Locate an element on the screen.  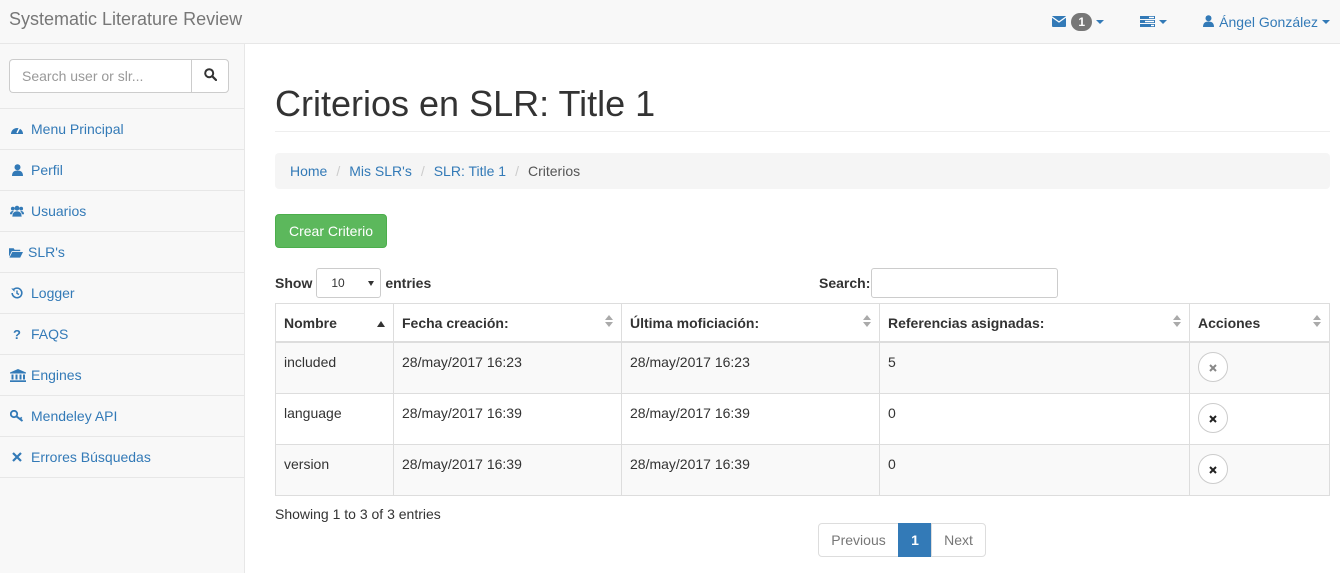
cell-fecha-creacion: 28/may/2017 16:39 is located at coordinates (507, 469).